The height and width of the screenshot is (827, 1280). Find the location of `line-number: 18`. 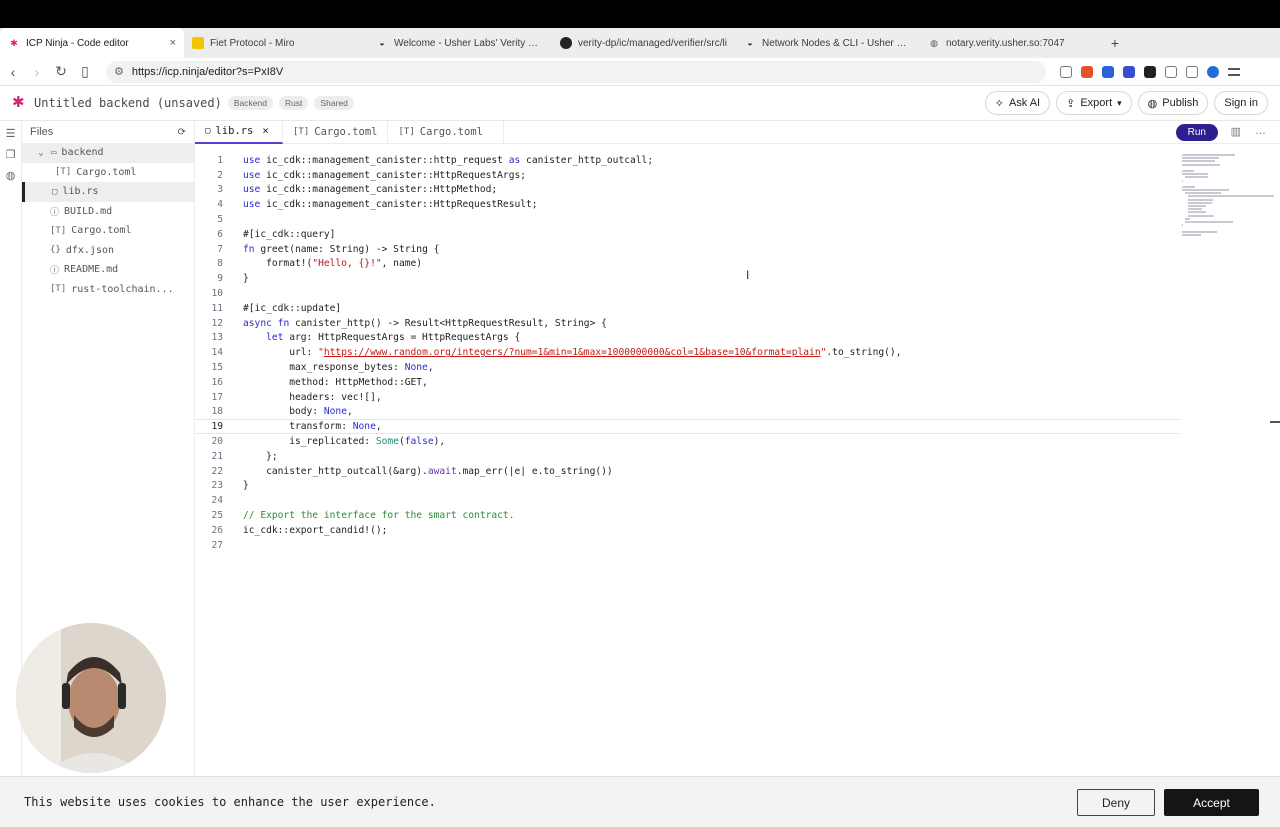

line-number: 18 is located at coordinates (217, 412).